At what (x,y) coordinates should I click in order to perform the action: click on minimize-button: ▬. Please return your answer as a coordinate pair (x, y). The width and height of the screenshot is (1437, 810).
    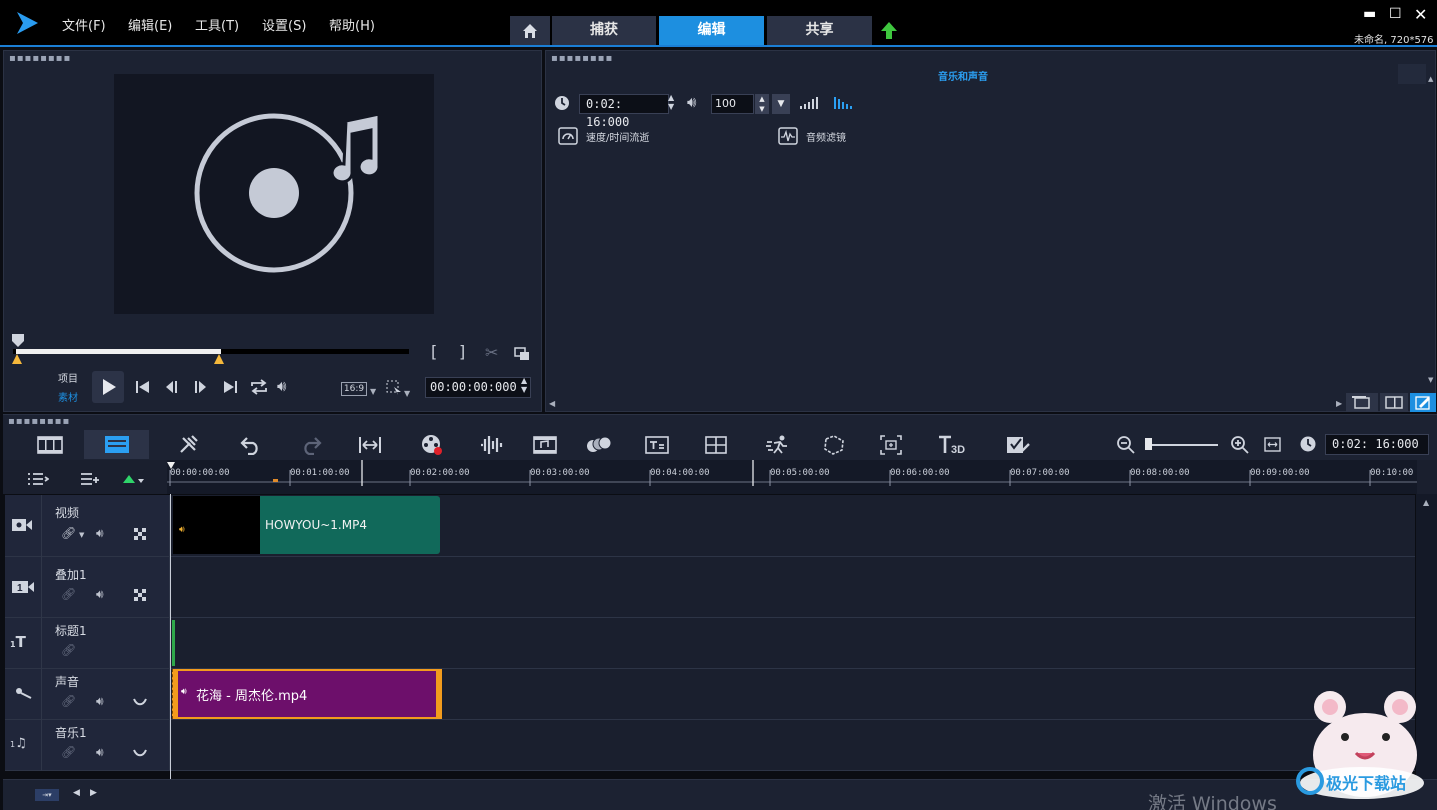
    Looking at the image, I should click on (1369, 14).